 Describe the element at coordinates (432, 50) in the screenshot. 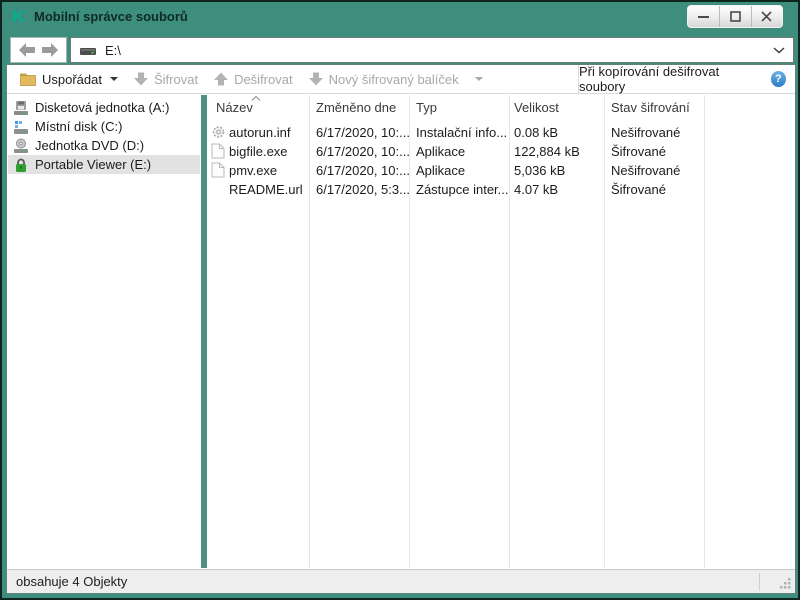

I see `address-bar: E:\` at that location.